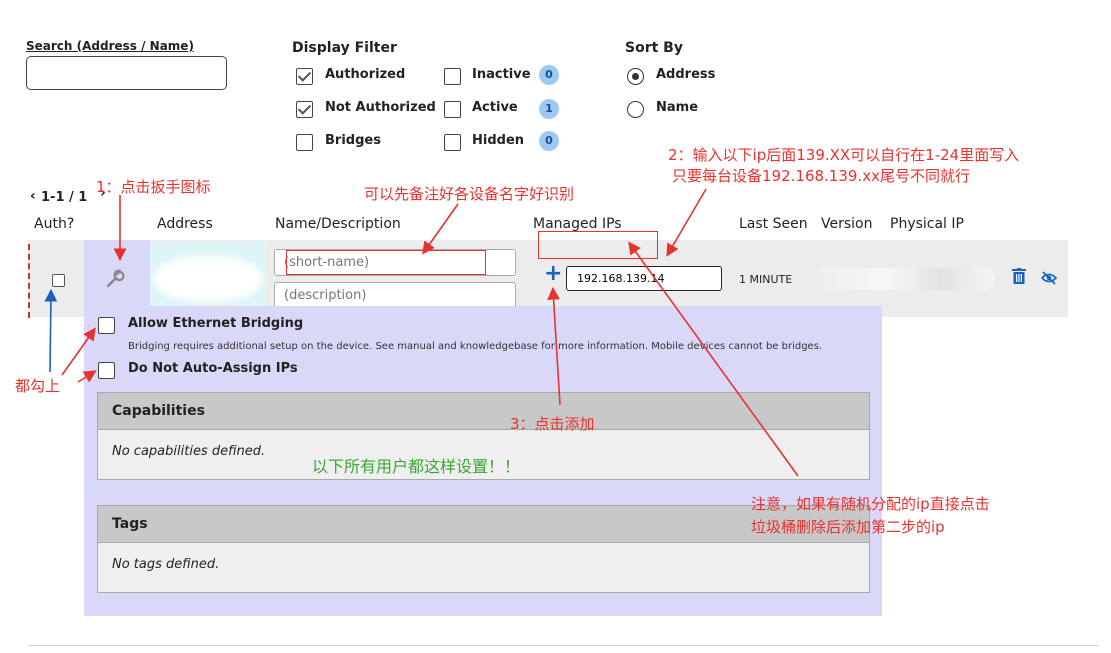 The image size is (1111, 653). I want to click on tags-body: No tags defined., so click(483, 568).